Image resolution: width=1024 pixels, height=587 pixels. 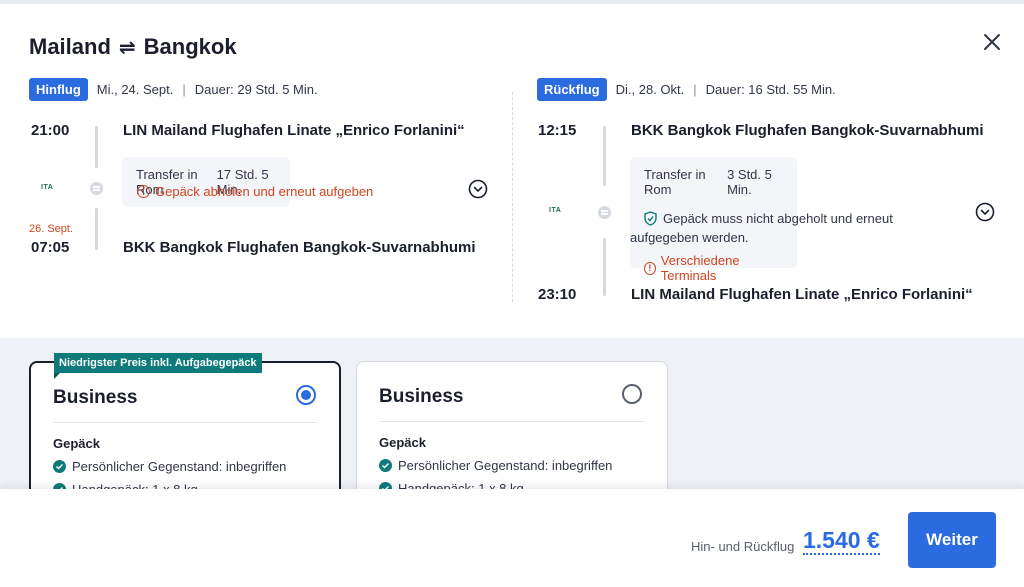 I want to click on top-strip, so click(x=512, y=2).